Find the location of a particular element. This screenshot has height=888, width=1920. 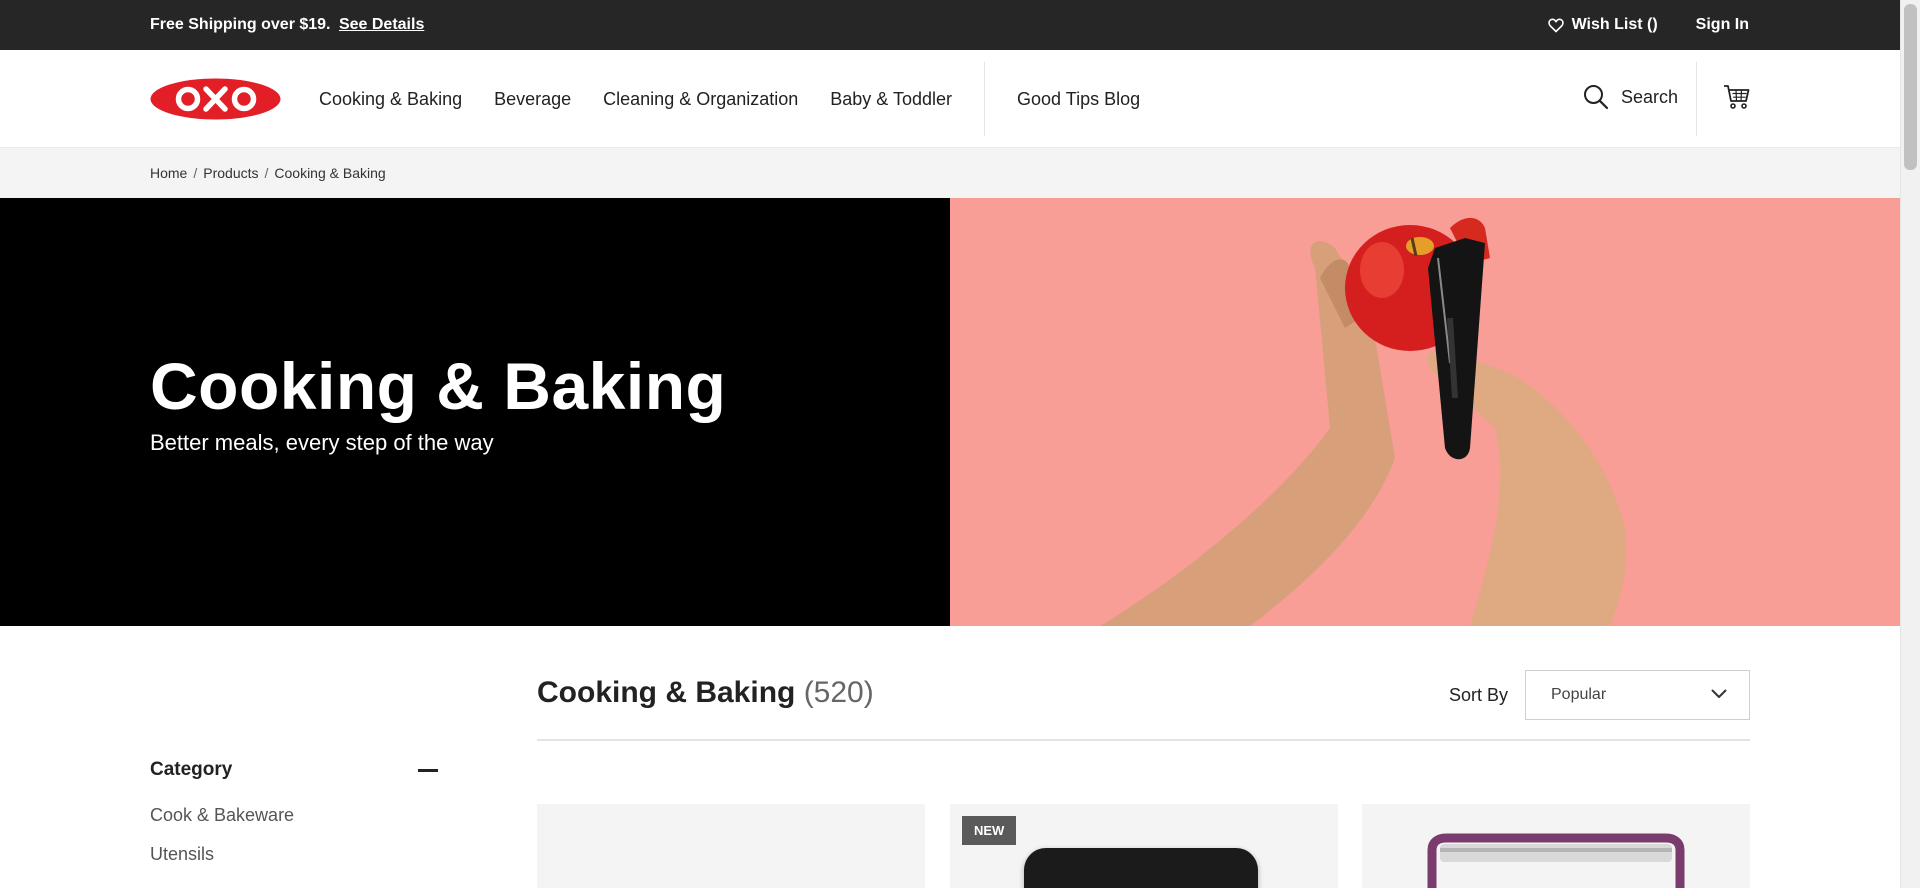

search-button: Search is located at coordinates (1630, 97).